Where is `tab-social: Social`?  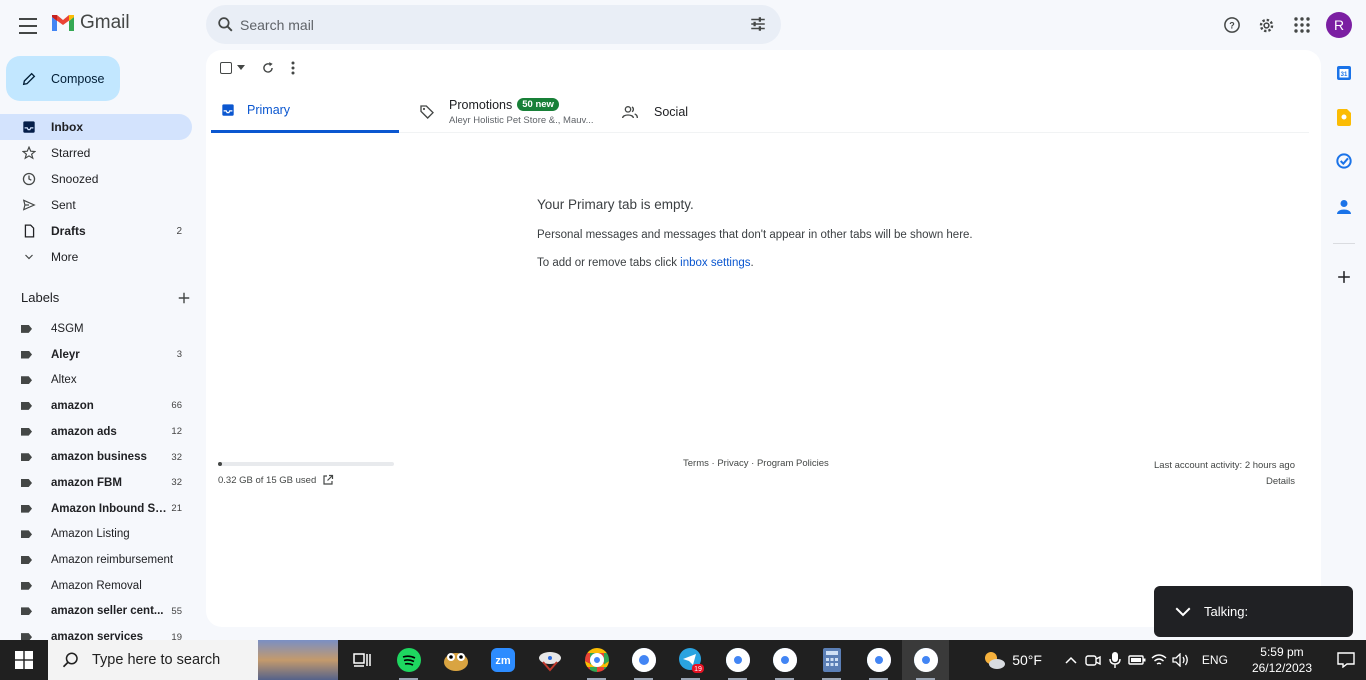 tab-social: Social is located at coordinates (655, 111).